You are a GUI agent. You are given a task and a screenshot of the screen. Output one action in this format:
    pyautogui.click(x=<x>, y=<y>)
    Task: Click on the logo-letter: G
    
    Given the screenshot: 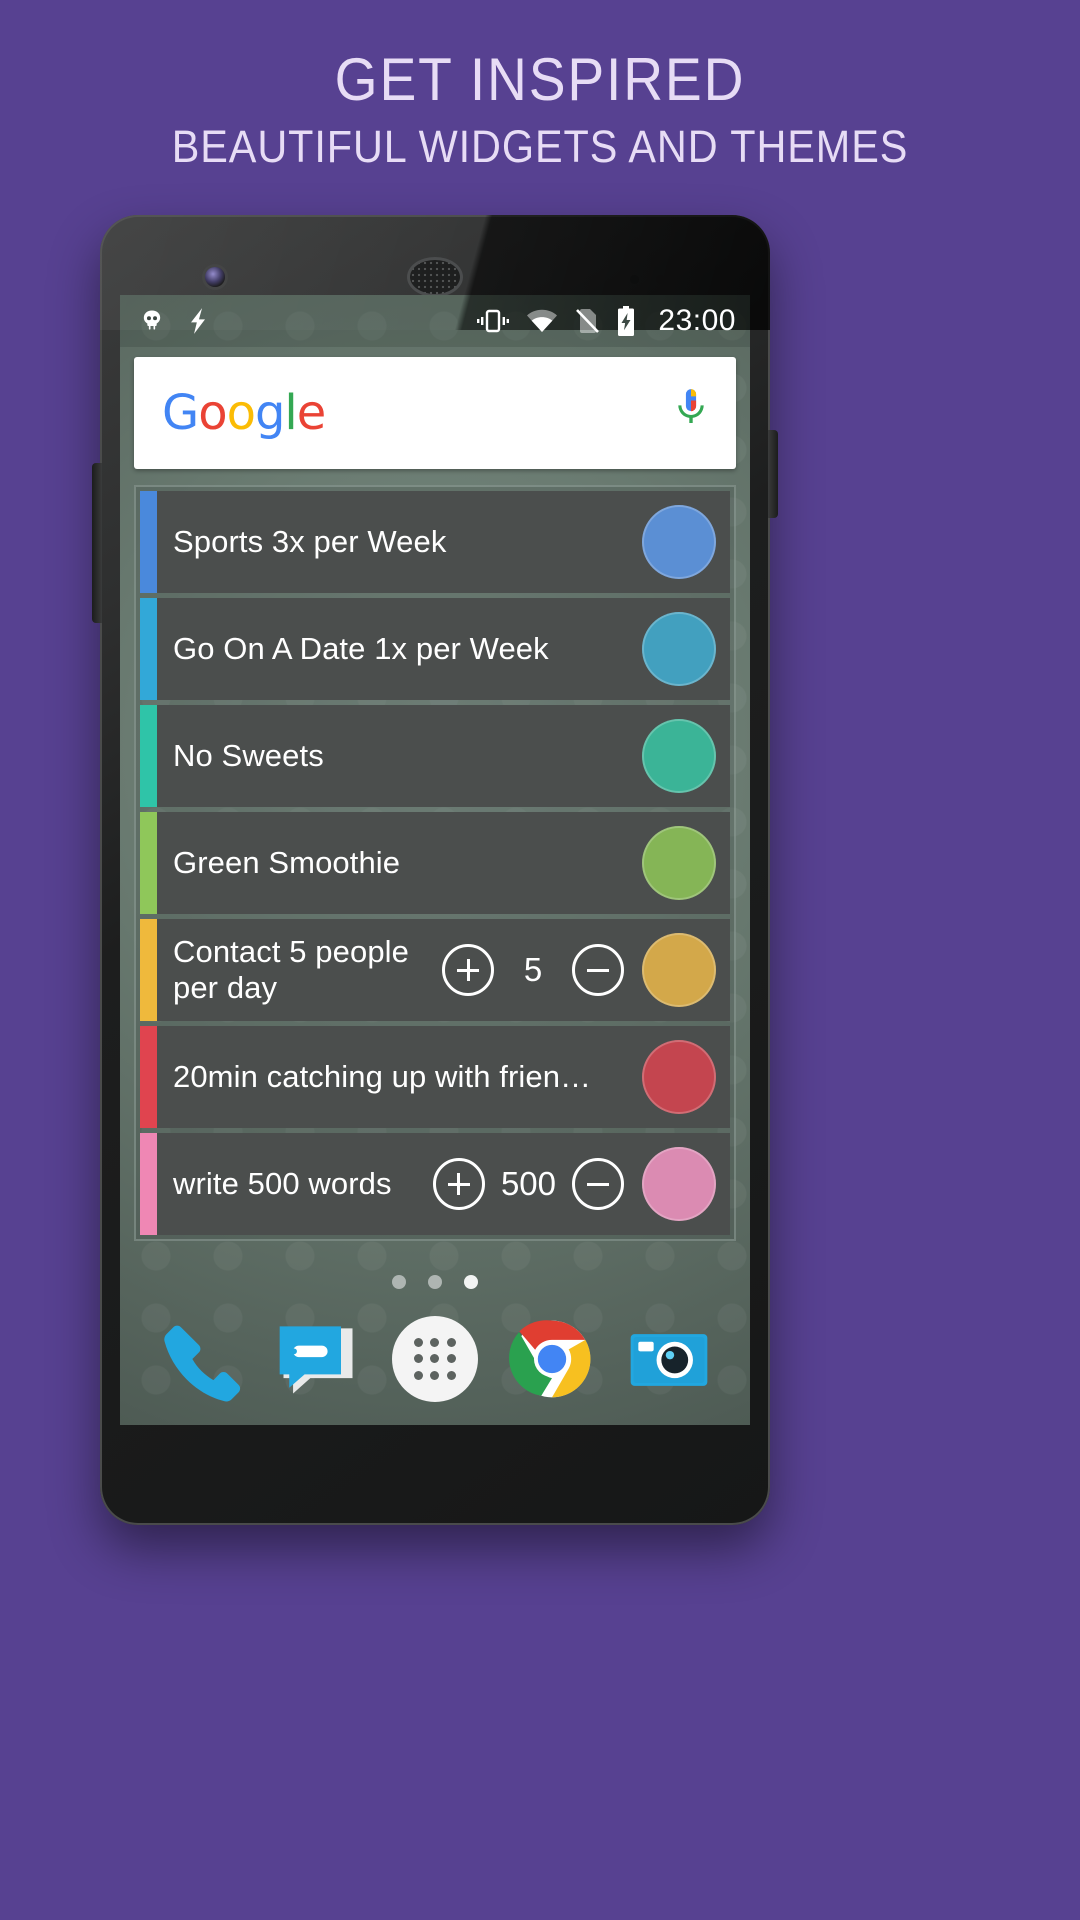 What is the action you would take?
    pyautogui.click(x=180, y=413)
    